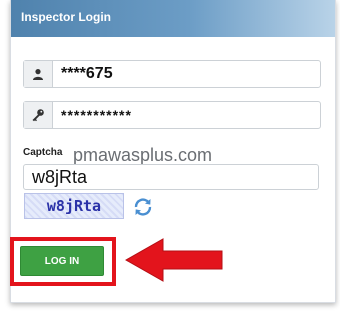 The width and height of the screenshot is (340, 315). What do you see at coordinates (171, 177) in the screenshot?
I see `captcha-input: w8jRta` at bounding box center [171, 177].